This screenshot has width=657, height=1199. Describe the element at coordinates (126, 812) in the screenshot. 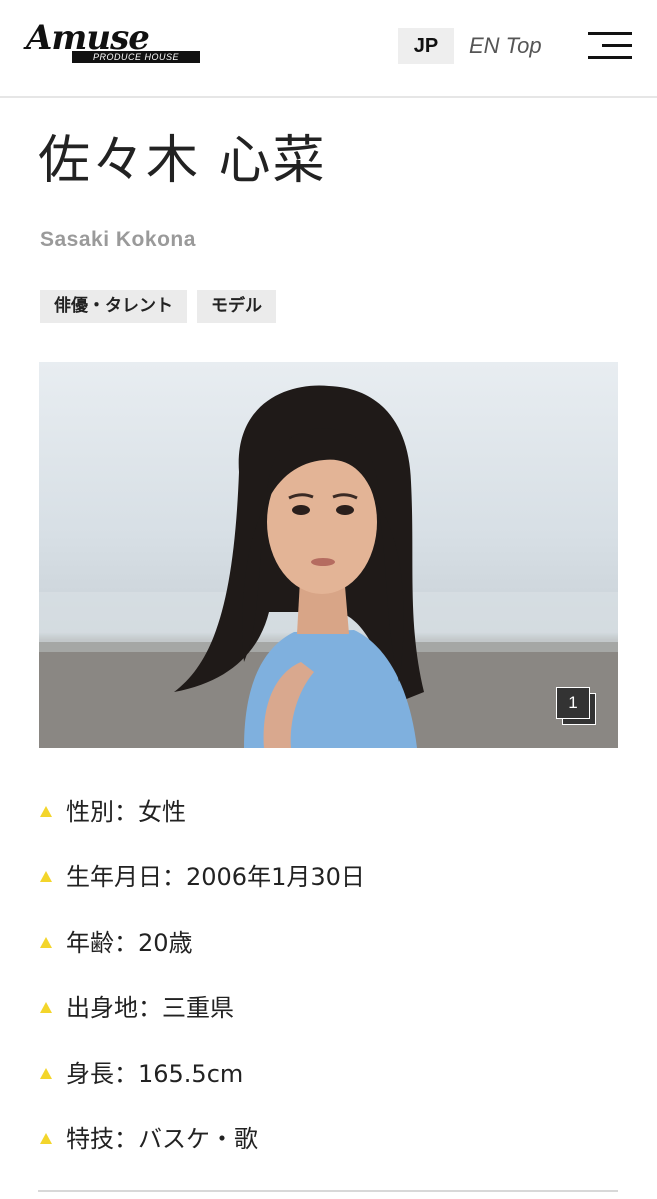

I see `profile-item-text: 性別：女性` at that location.